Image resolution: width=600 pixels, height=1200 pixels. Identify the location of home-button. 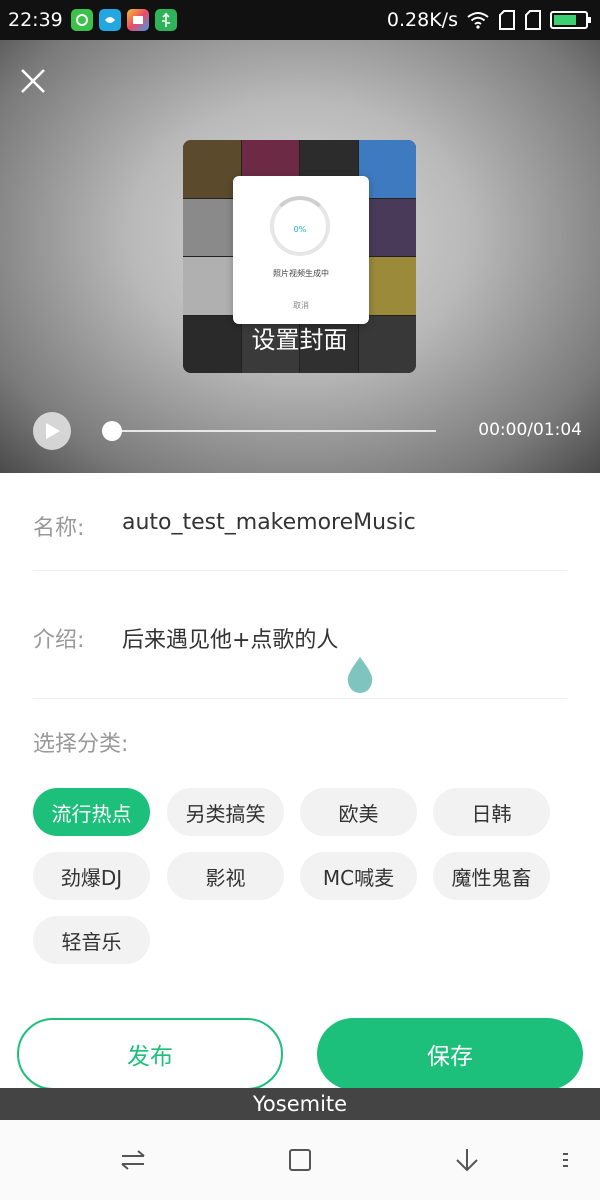
(300, 1160).